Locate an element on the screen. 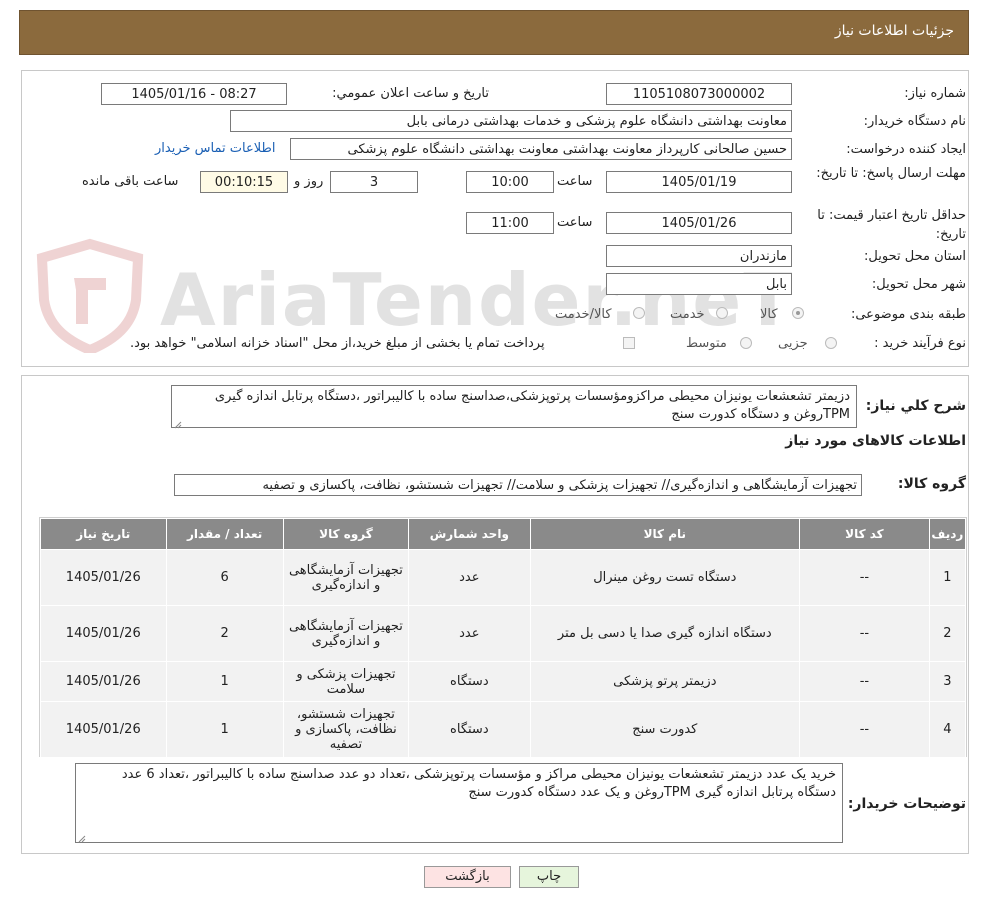 Image resolution: width=985 pixels, height=910 pixels. days-field: 3 is located at coordinates (374, 182).